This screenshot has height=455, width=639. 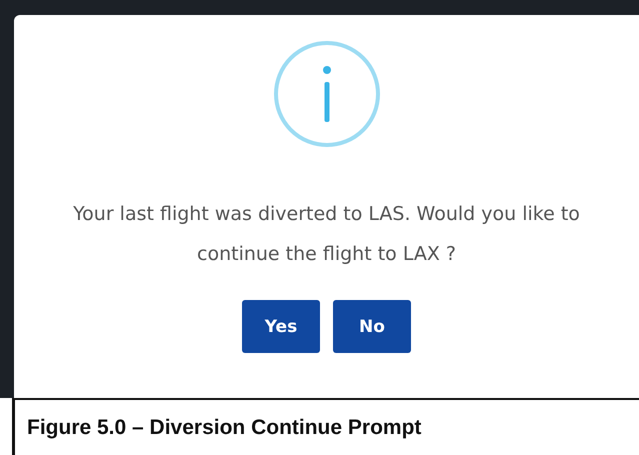 What do you see at coordinates (326, 94) in the screenshot?
I see `info-icon` at bounding box center [326, 94].